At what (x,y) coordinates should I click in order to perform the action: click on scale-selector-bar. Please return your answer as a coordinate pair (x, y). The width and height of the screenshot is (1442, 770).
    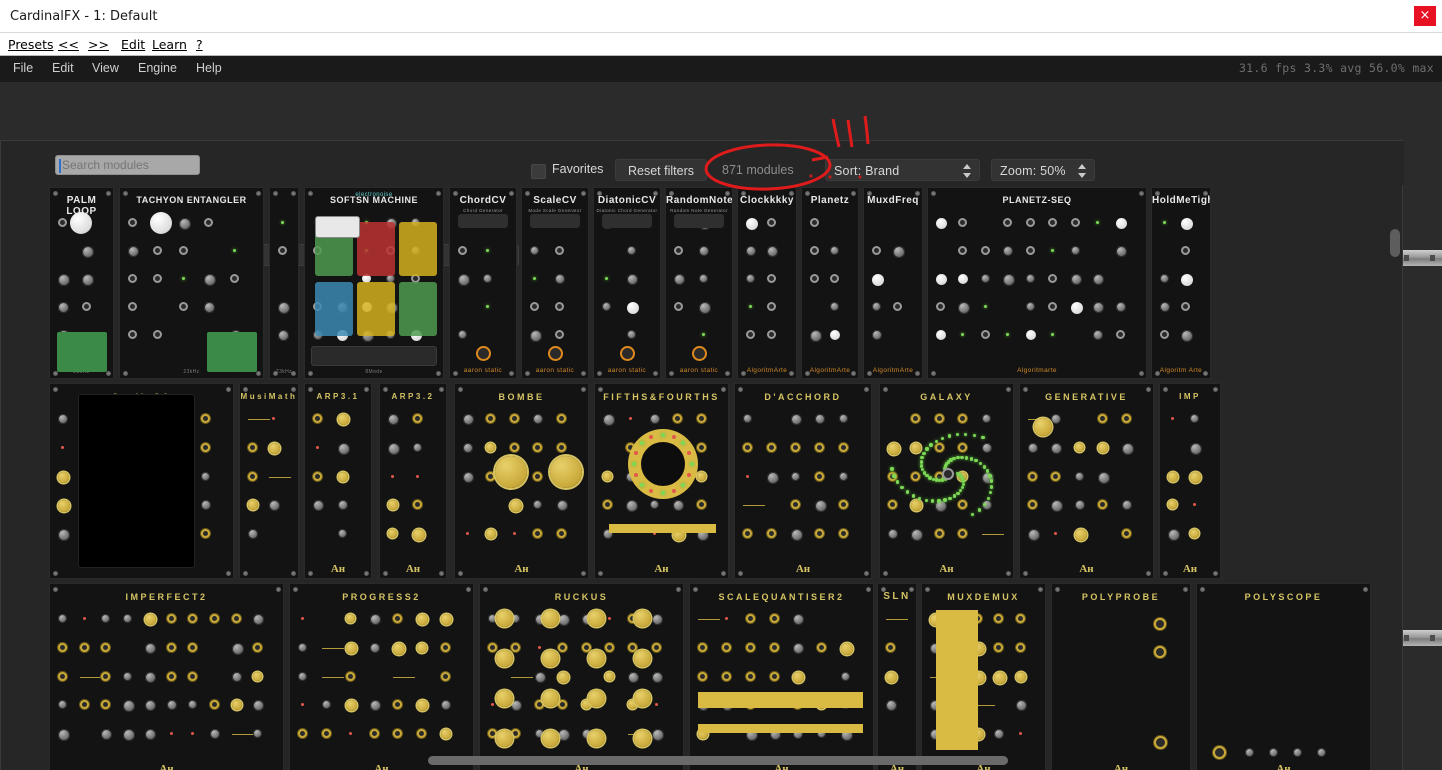
    Looking at the image, I should click on (780, 728).